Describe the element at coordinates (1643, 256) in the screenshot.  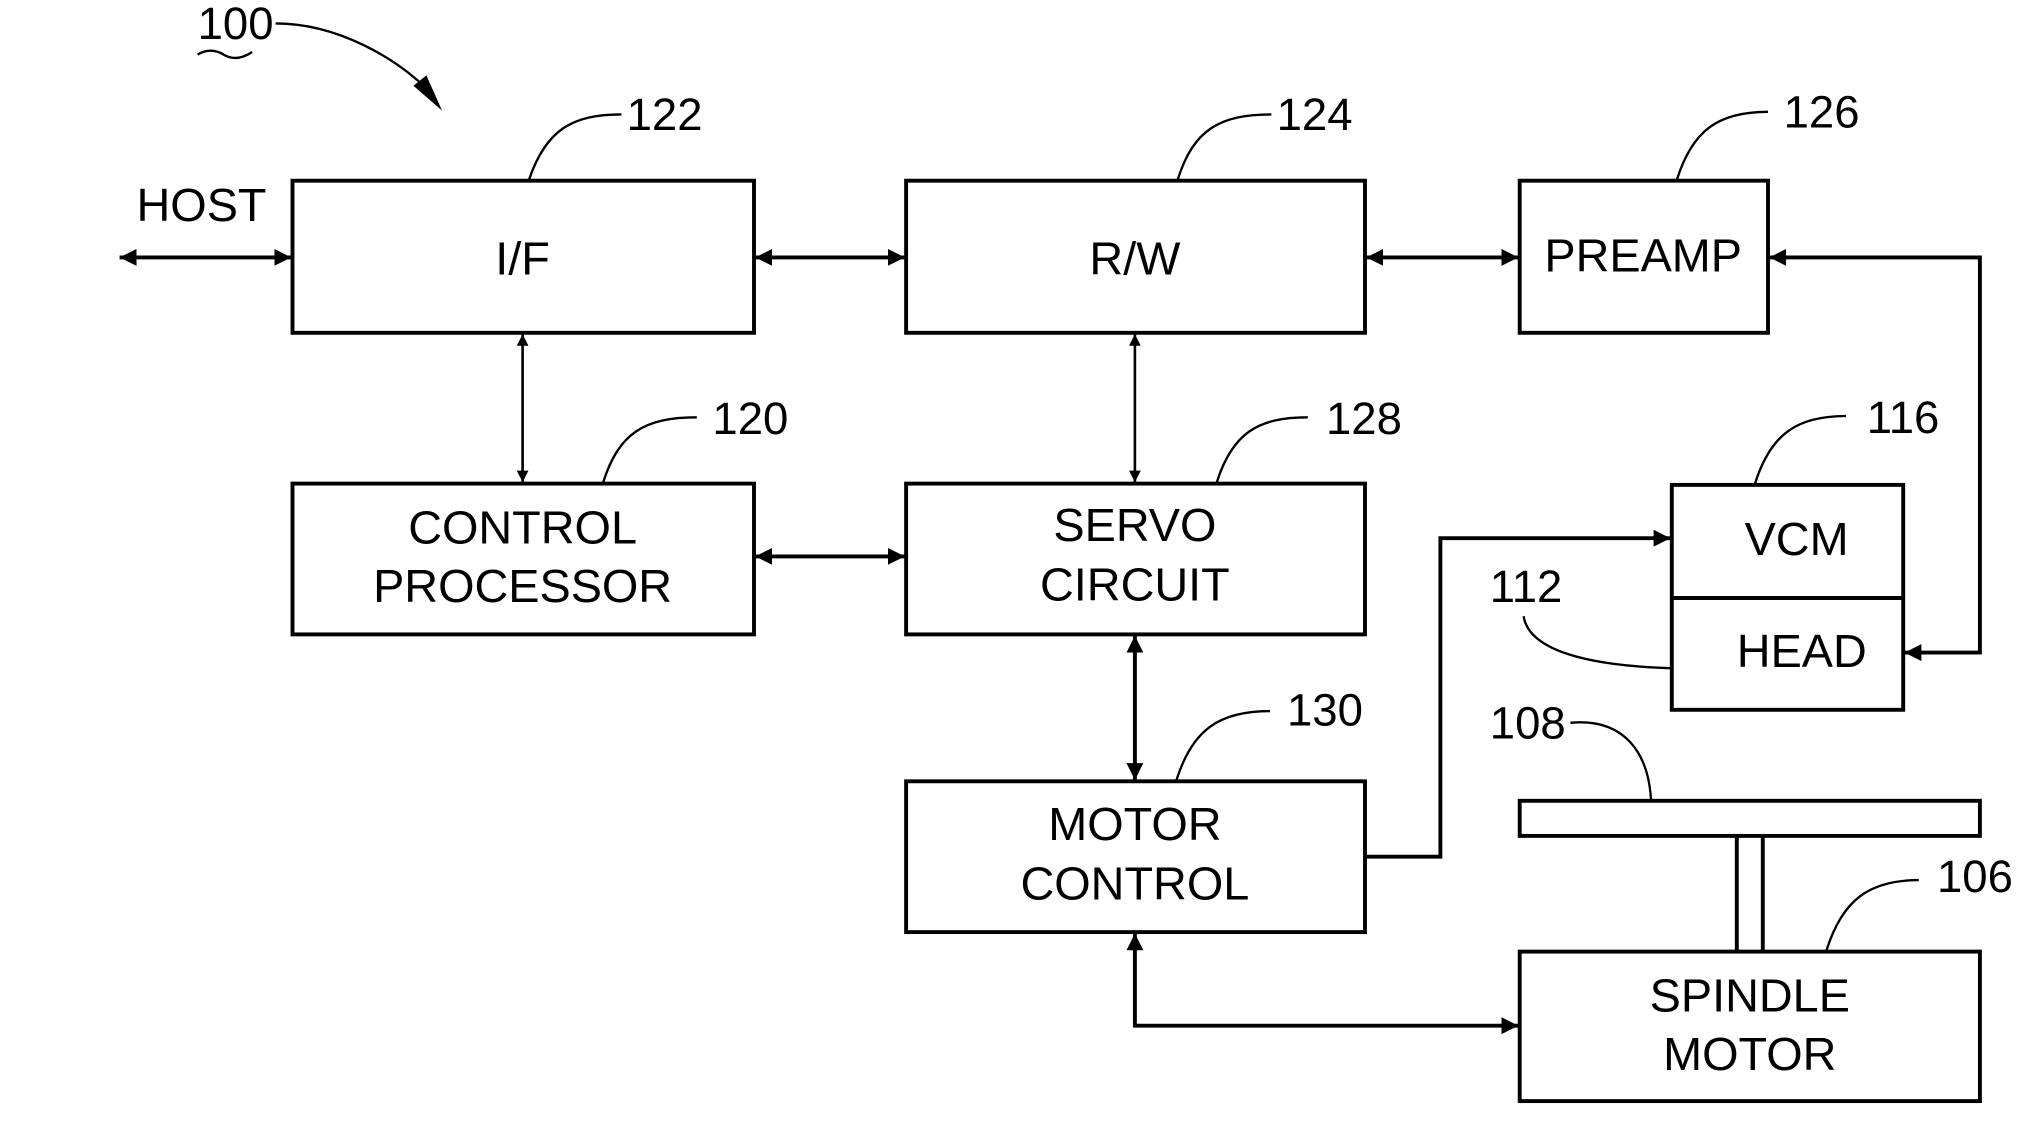
I see `preamp-label: PREAMP` at that location.